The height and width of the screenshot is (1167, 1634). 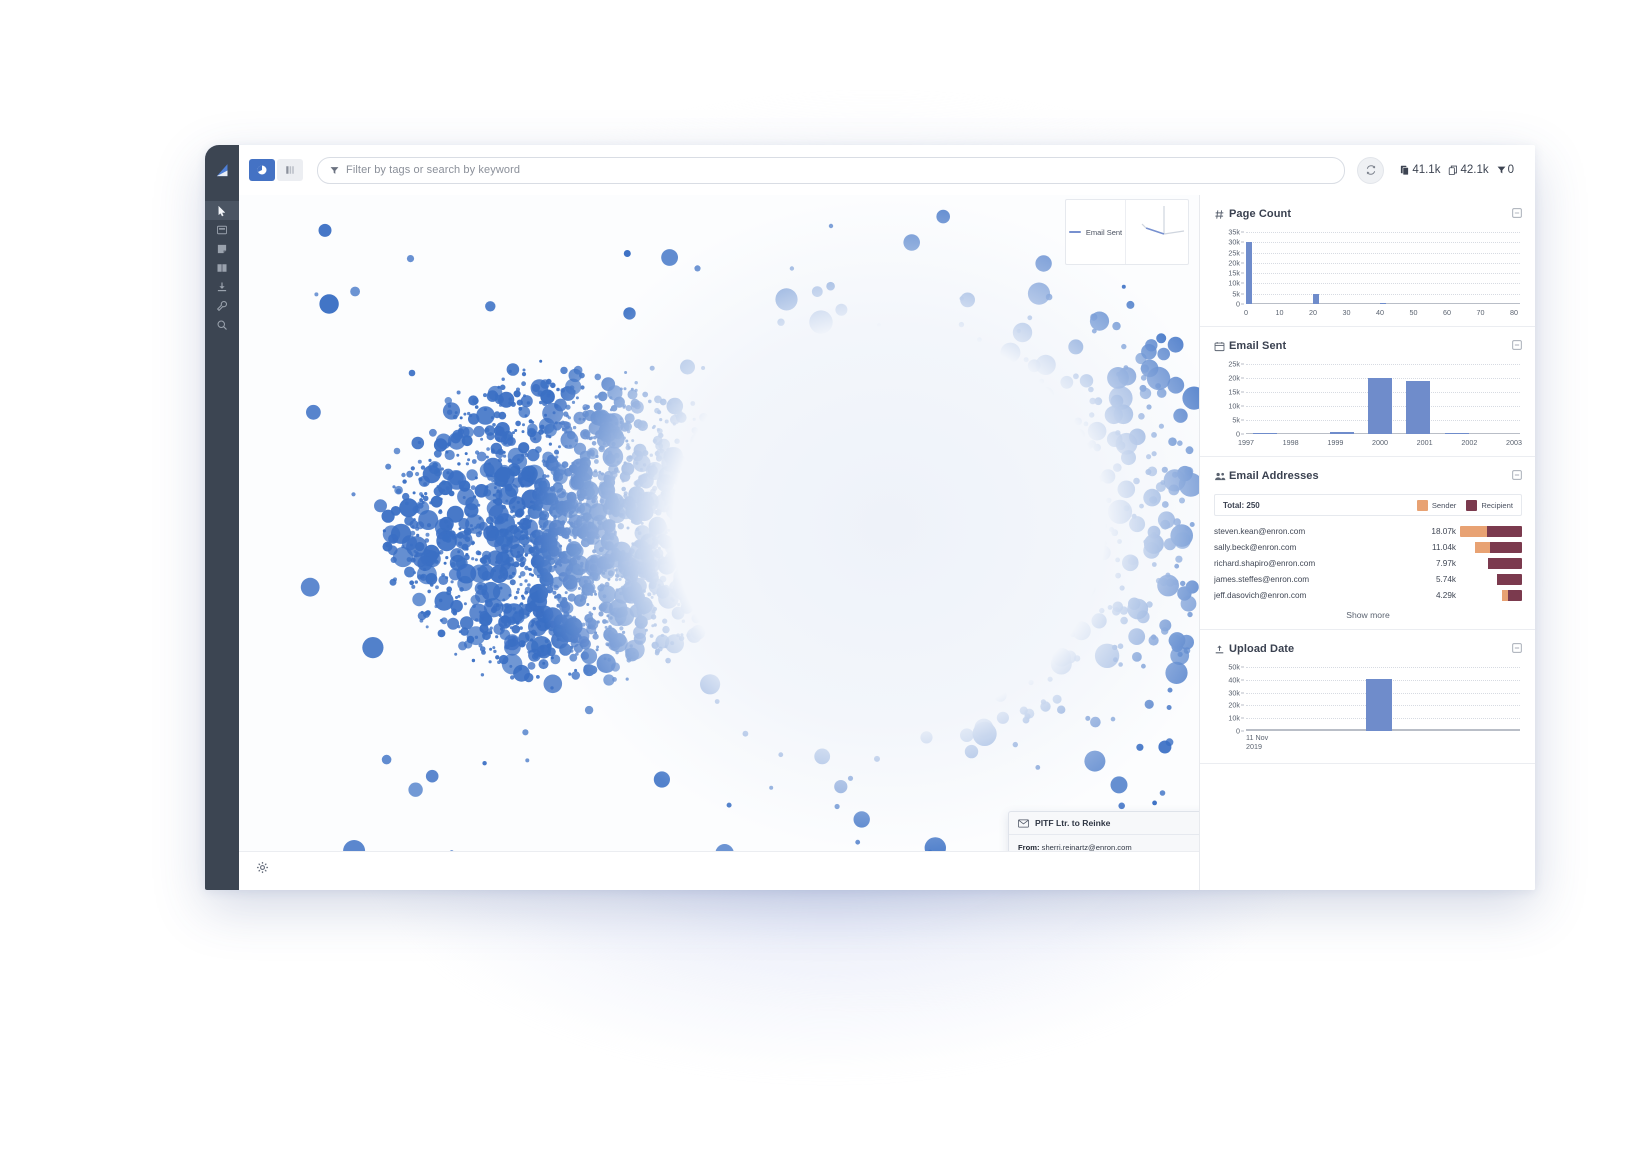 I want to click on tool-rail-item-download, so click(x=222, y=286).